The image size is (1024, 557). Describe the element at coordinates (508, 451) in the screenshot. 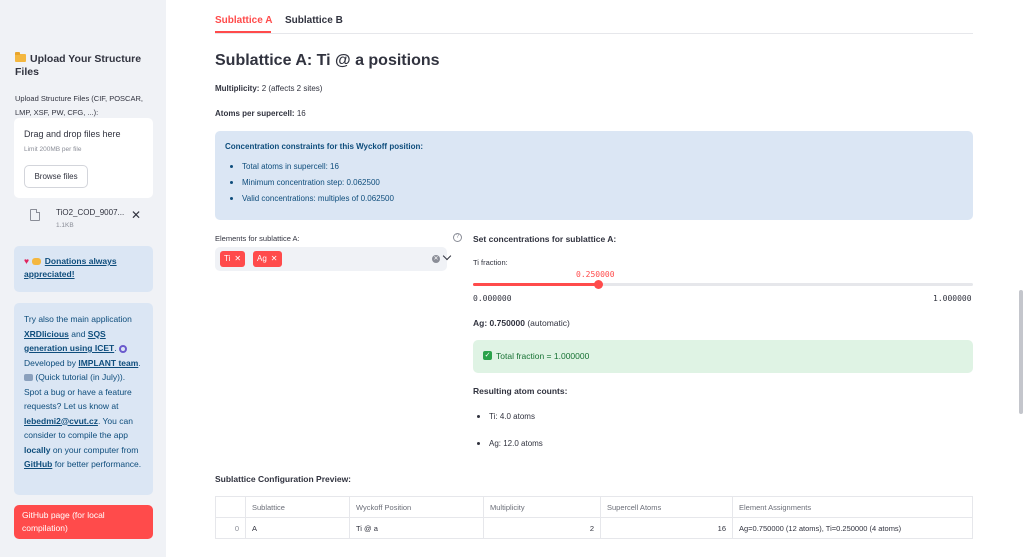

I see `list-item: Ag: 12.0 atoms` at that location.